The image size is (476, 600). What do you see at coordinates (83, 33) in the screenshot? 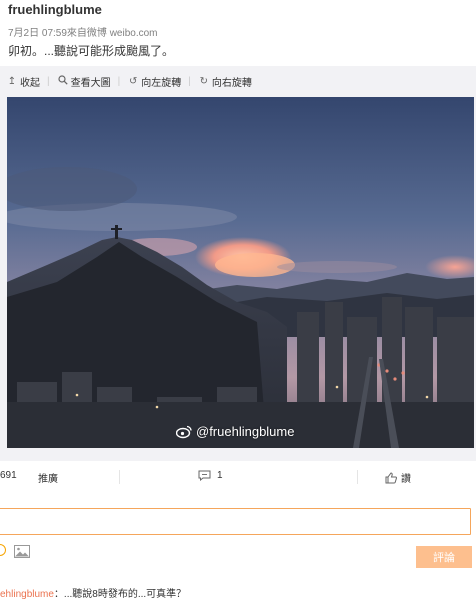
I see `post-meta: 7月2日 07:59來自微博 weibo.com` at bounding box center [83, 33].